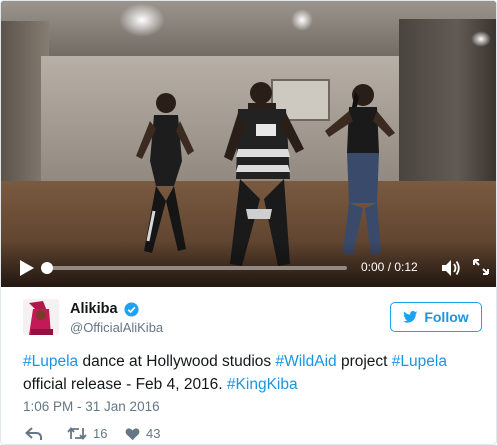 This screenshot has width=497, height=445. I want to click on video-controls: 0:00 / 0:12, so click(248, 267).